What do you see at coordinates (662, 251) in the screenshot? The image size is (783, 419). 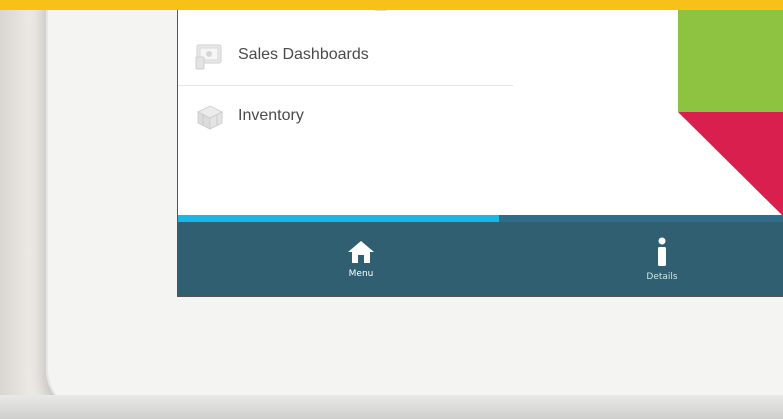 I see `info-icon` at bounding box center [662, 251].